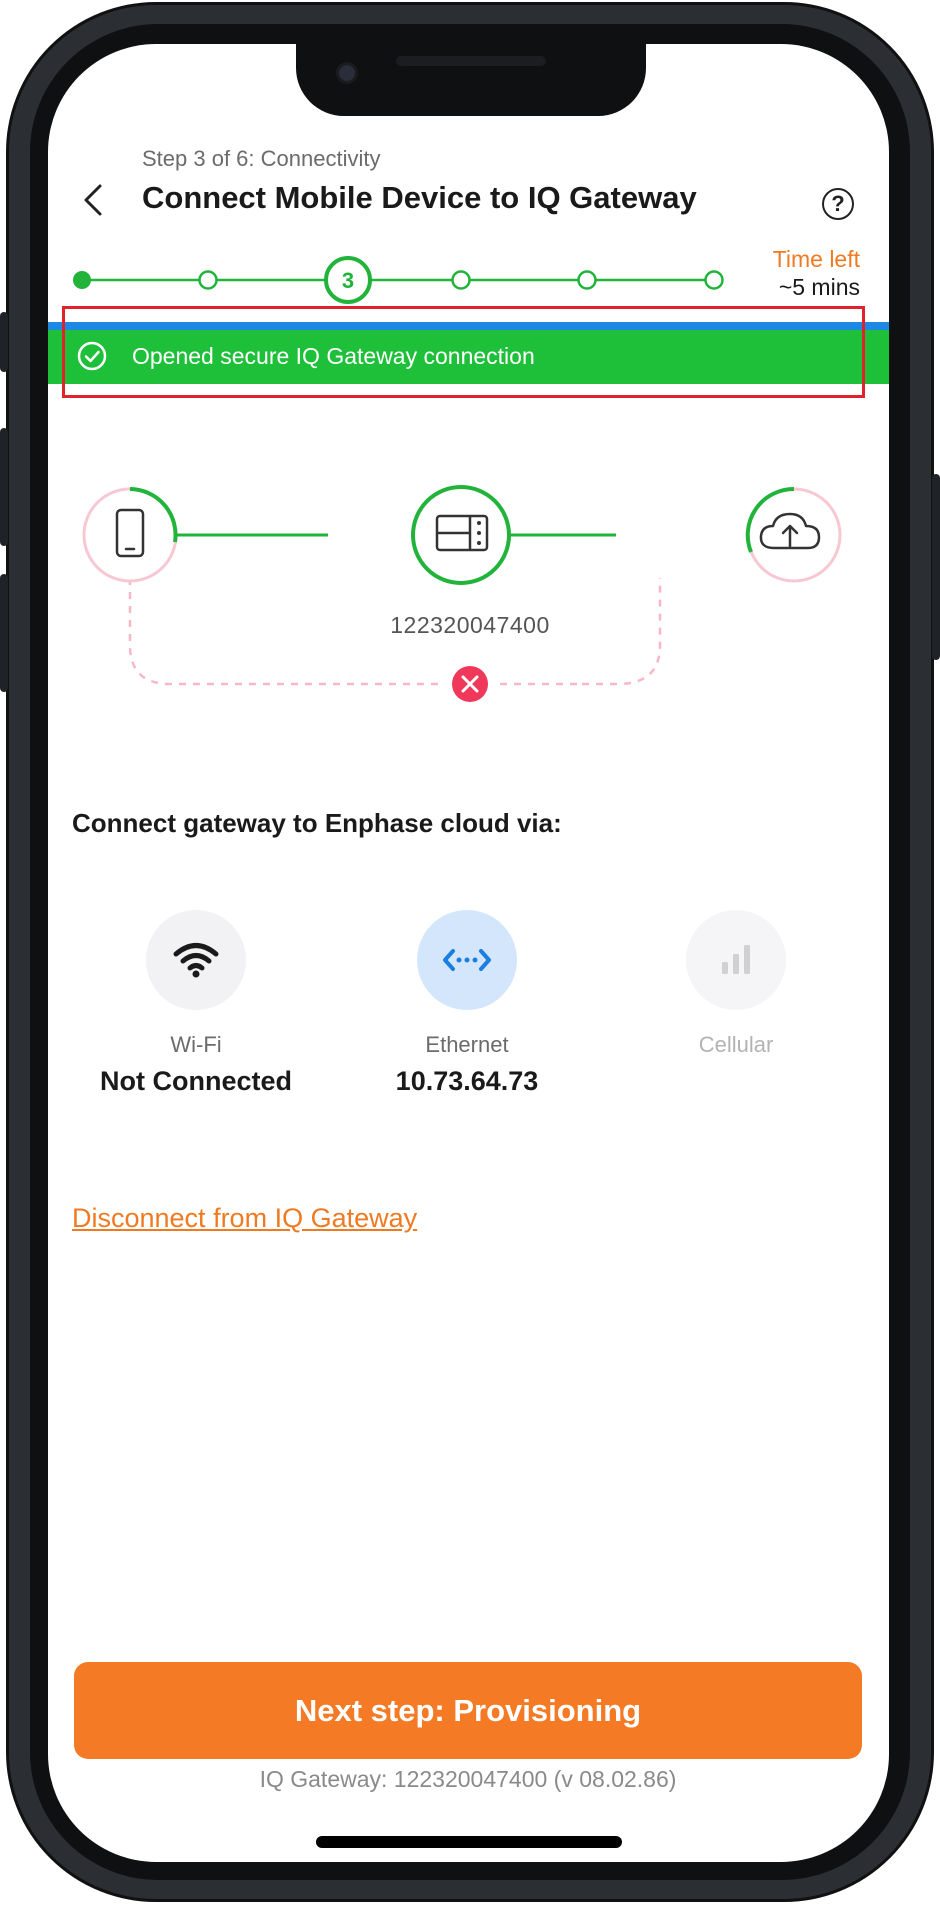 The height and width of the screenshot is (1907, 940). I want to click on wifi-option: Wi-Fi Not Connected, so click(196, 1003).